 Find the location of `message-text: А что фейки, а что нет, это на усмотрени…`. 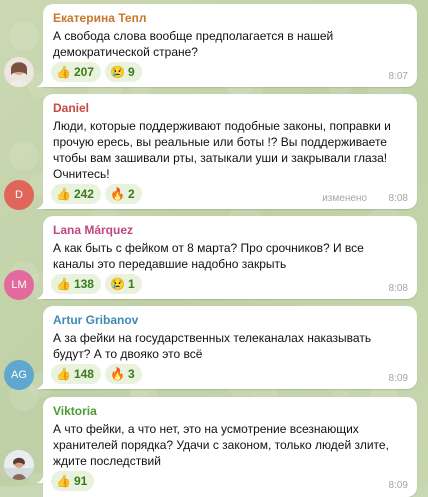

message-text: А что фейки, а что нет, это на усмотрени… is located at coordinates (221, 445).